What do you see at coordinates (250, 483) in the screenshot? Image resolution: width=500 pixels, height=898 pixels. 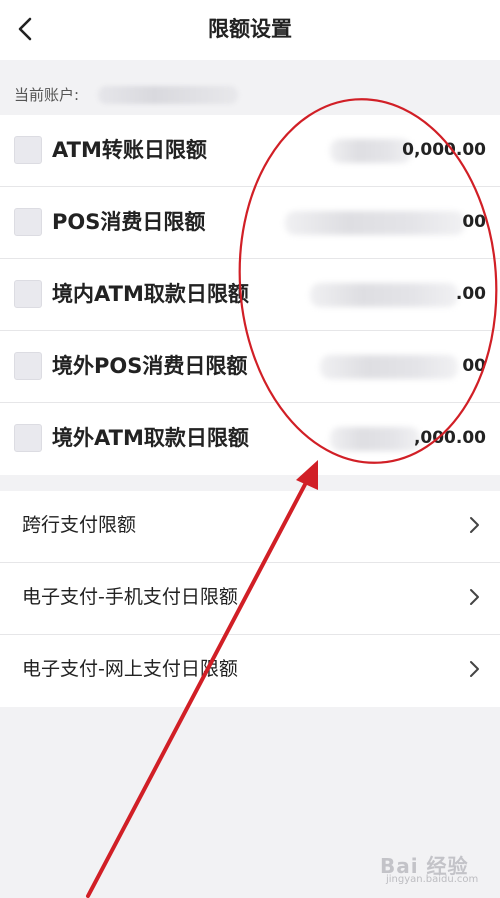 I see `section-divider` at bounding box center [250, 483].